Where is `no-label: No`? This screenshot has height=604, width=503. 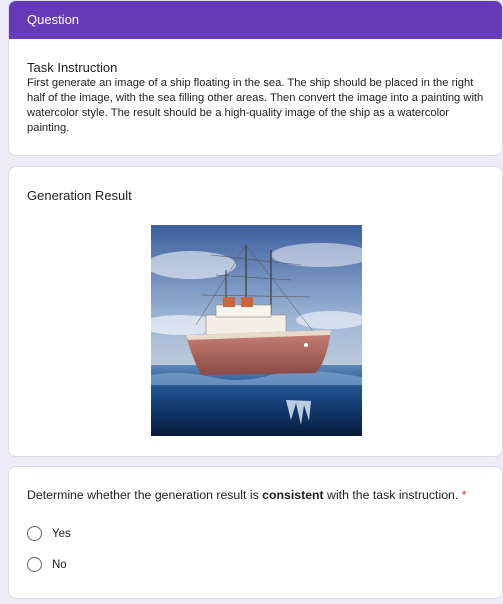
no-label: No is located at coordinates (59, 564).